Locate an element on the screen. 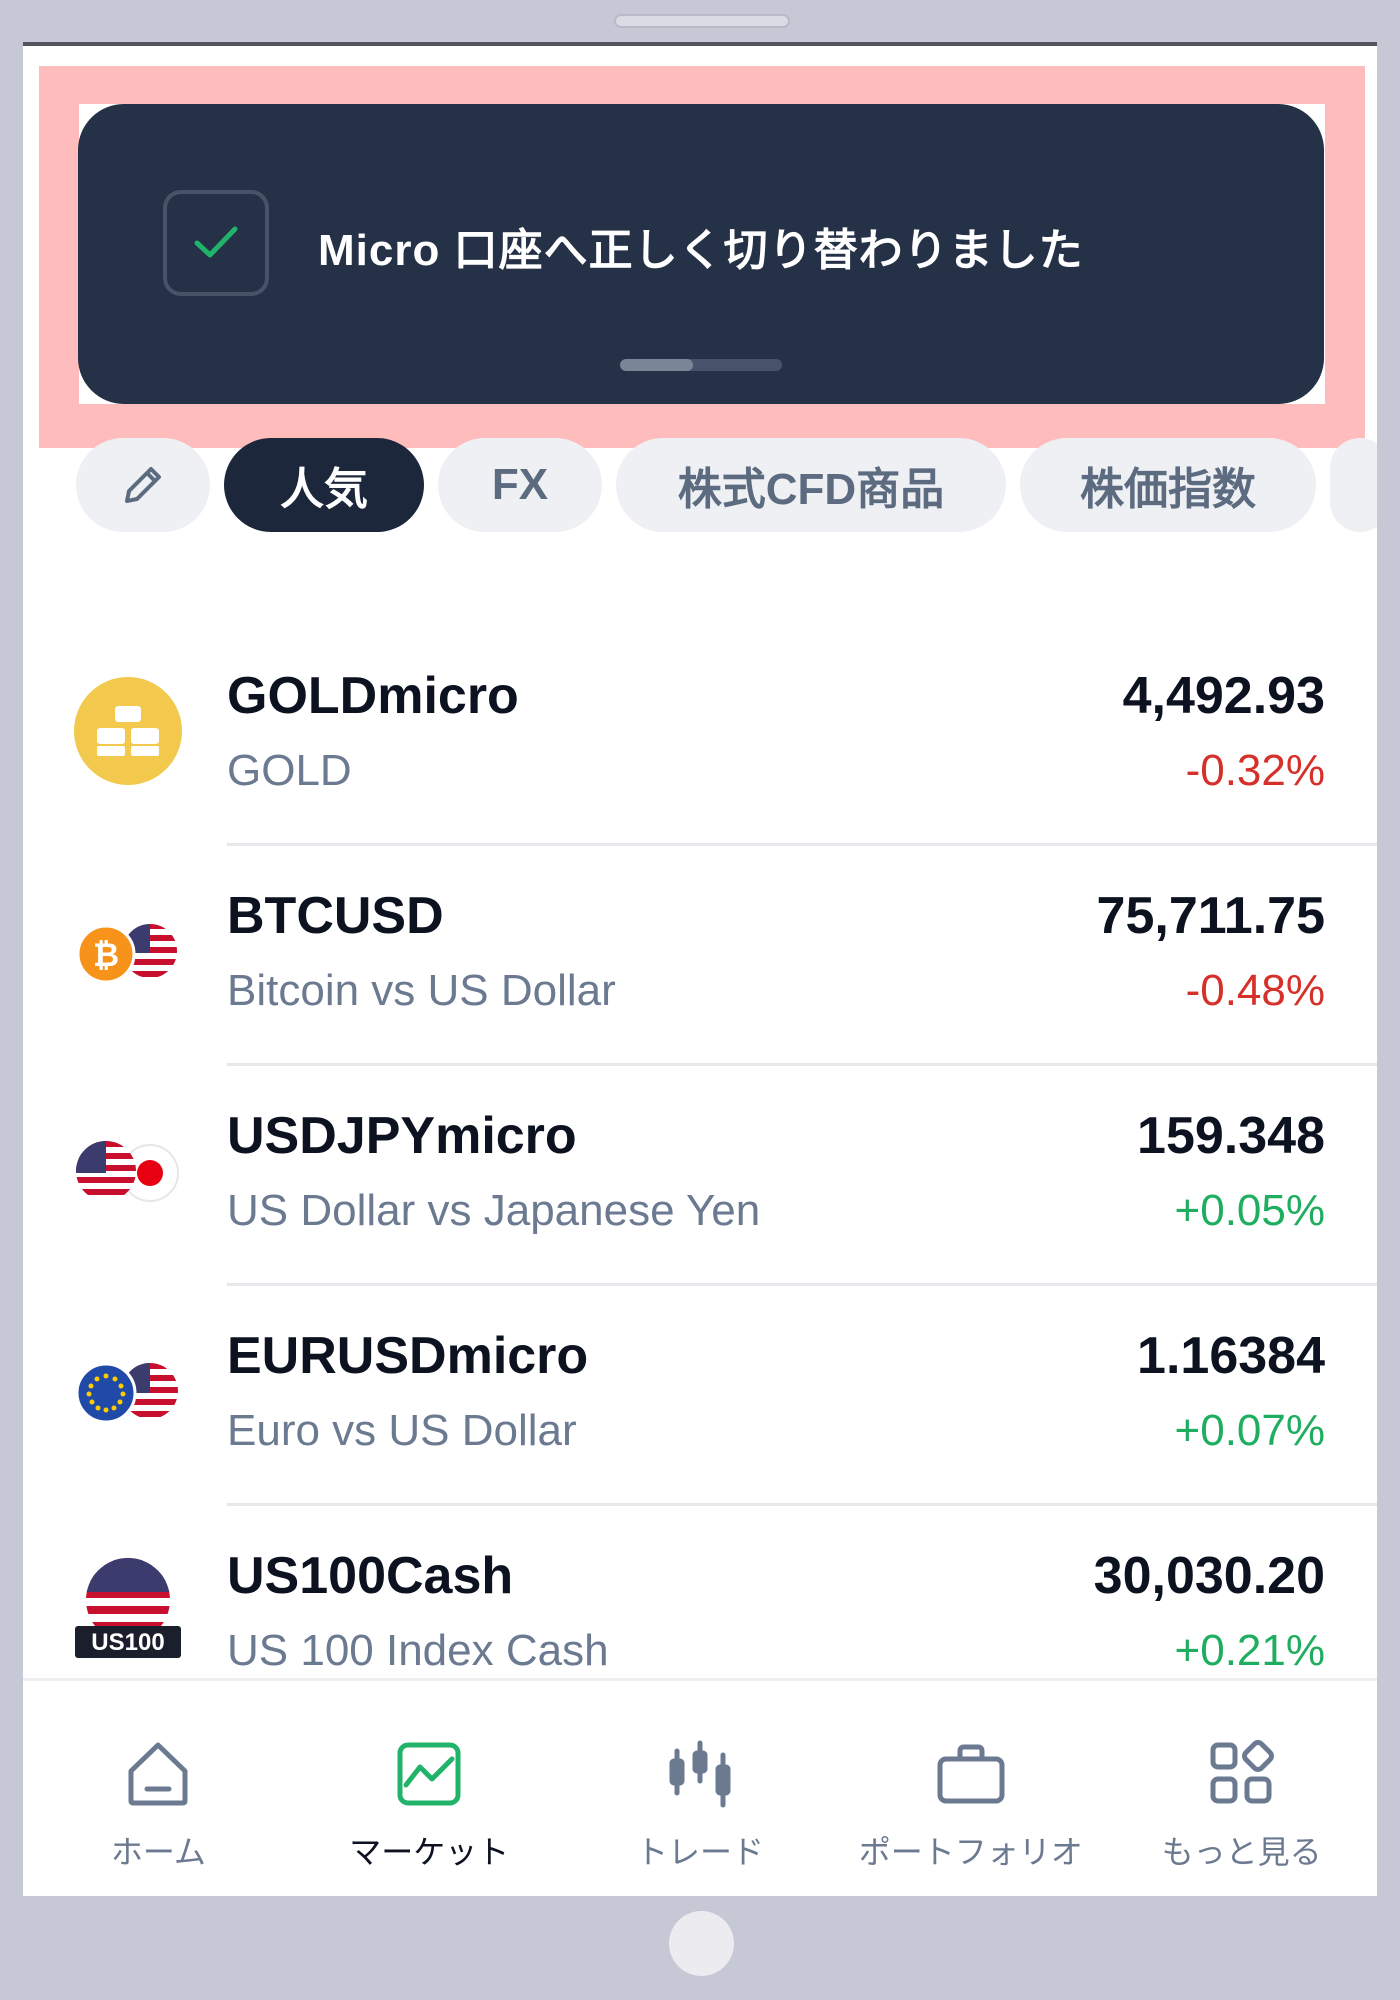  category-tabs: 人気 FX 株式CFD商品 株価指数 is located at coordinates (726, 485).